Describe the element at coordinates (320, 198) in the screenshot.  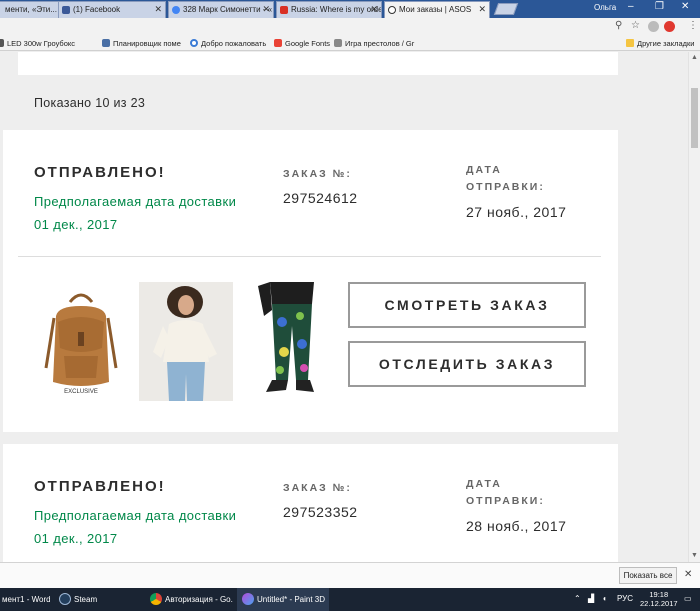
I see `order-number: 297524612` at that location.